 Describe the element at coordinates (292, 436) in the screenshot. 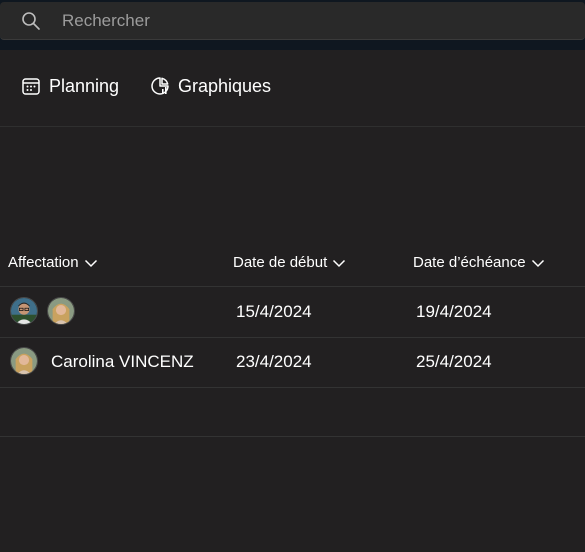

I see `divider` at that location.